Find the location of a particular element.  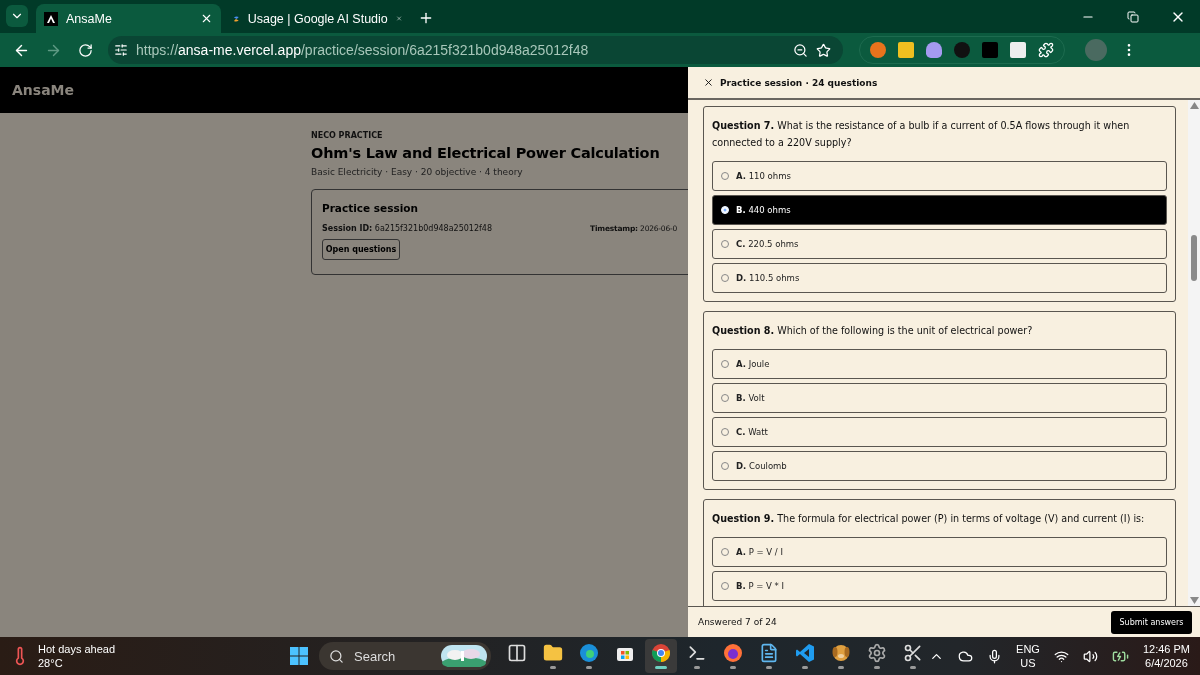

url-text: https://ansa-me.vercel.app/practice/session/6a215f321b0d948a25012f48 is located at coordinates (363, 50).